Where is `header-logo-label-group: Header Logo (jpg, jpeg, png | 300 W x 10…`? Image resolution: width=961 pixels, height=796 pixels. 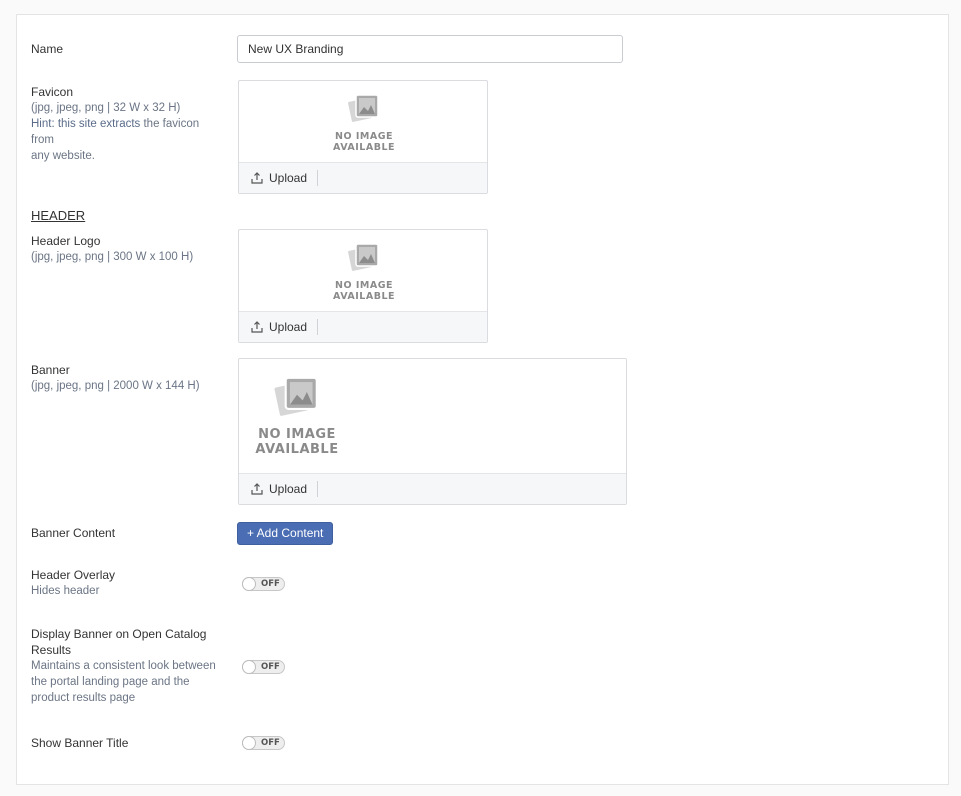
header-logo-label-group: Header Logo (jpg, jpeg, png | 300 W x 10… is located at coordinates (126, 249).